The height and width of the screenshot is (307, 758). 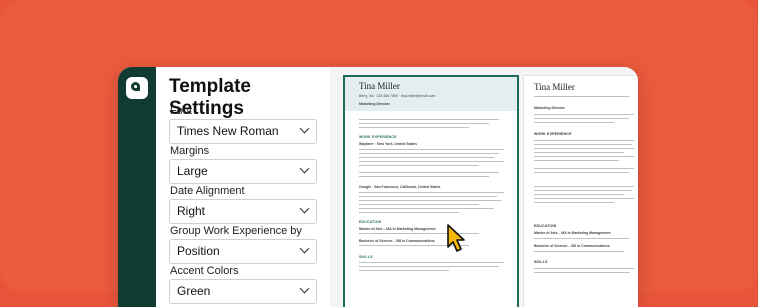 I want to click on margins-select: Large, so click(x=243, y=171).